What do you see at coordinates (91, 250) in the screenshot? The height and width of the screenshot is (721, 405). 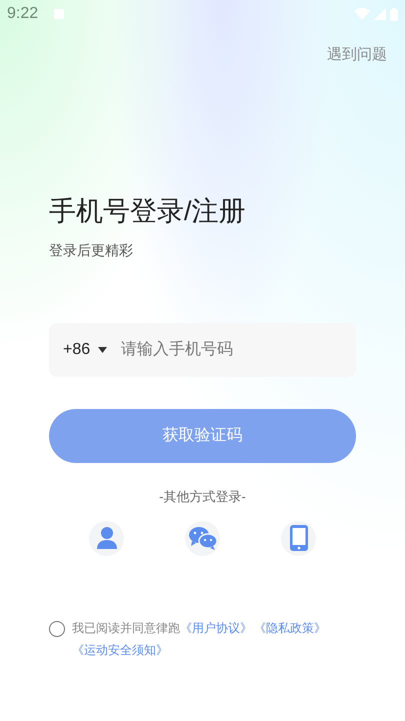 I see `subtitle: 登录后更精彩` at bounding box center [91, 250].